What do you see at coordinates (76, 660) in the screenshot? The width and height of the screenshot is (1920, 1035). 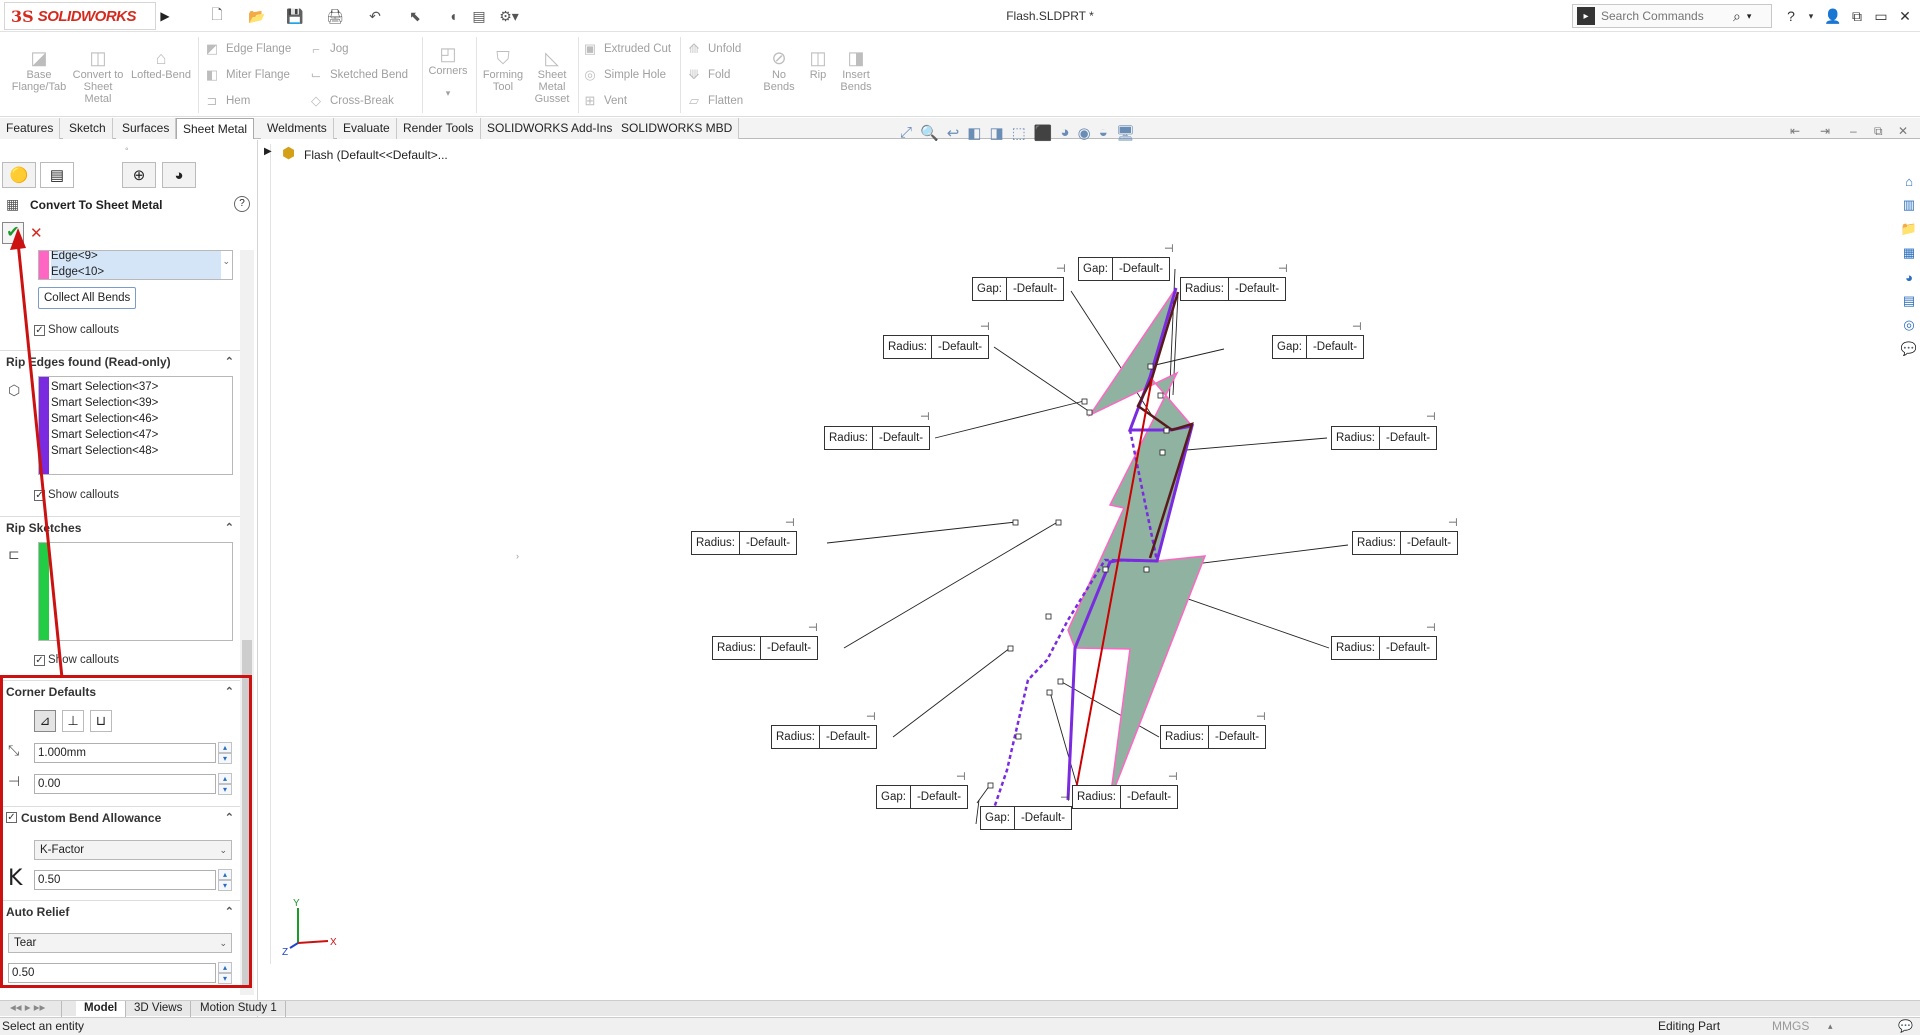 I see `show-callouts-checkbox-3: ✓ Show callouts` at bounding box center [76, 660].